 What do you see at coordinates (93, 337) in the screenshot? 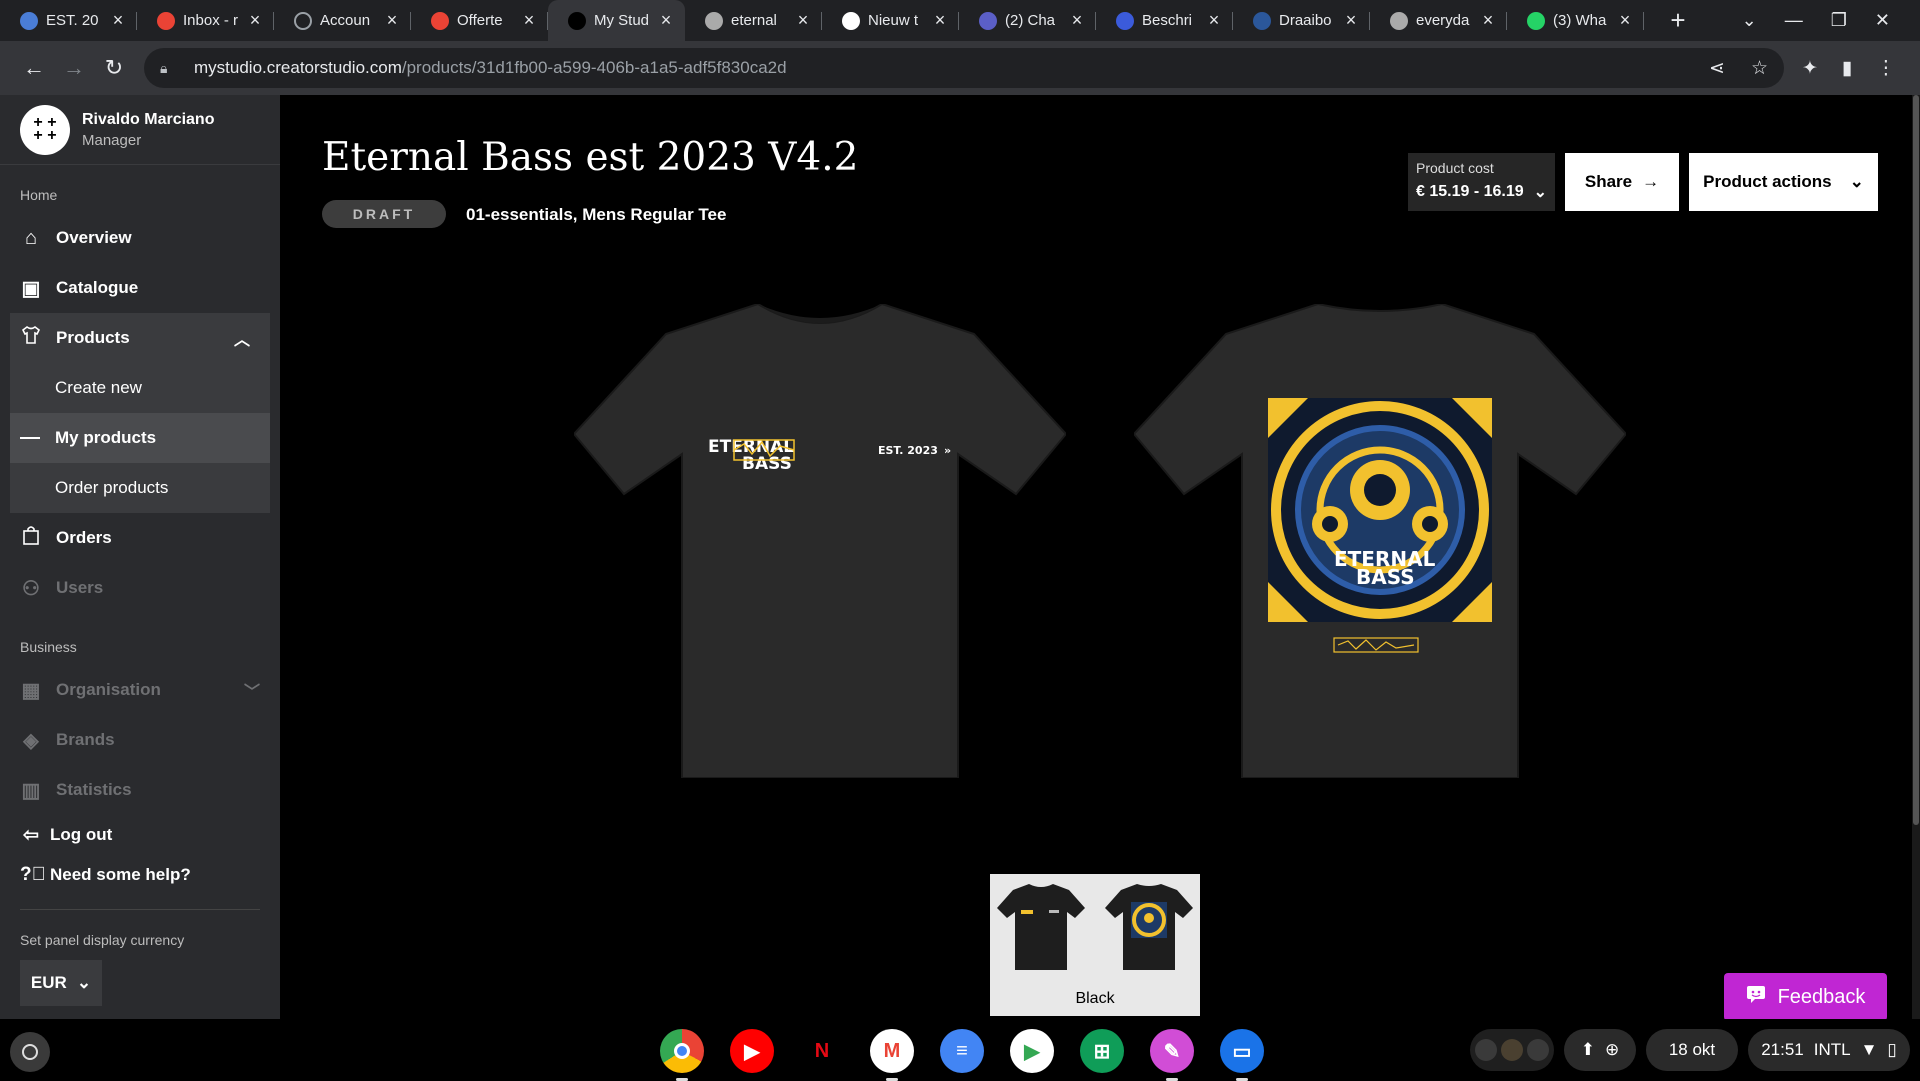
I see `sidebar-item-label: Products` at bounding box center [93, 337].